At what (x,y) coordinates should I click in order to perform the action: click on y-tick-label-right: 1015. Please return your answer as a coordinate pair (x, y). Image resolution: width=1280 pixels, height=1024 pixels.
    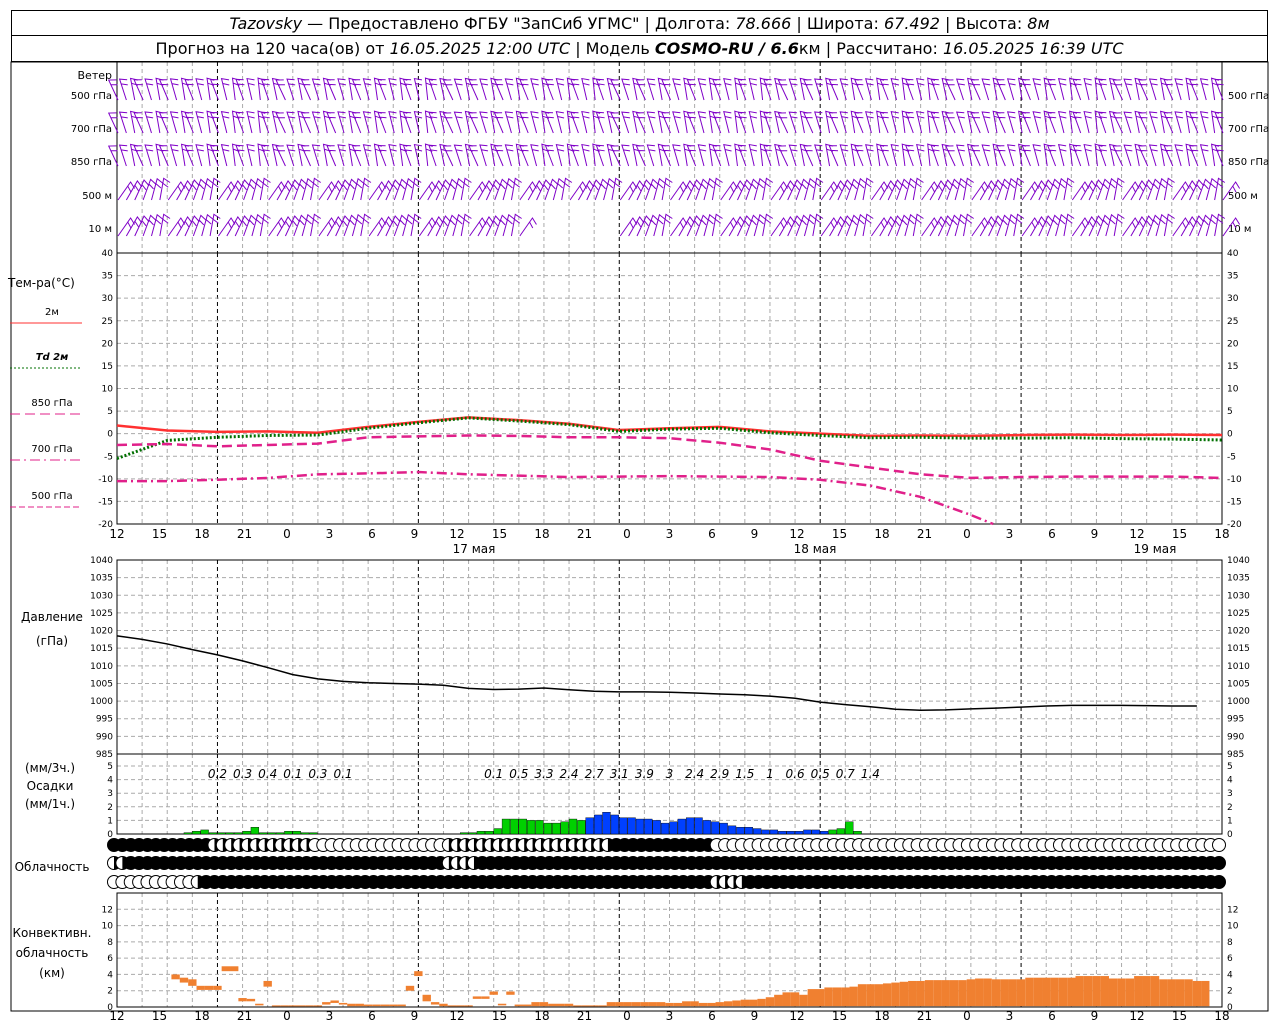
    Looking at the image, I should click on (1238, 649).